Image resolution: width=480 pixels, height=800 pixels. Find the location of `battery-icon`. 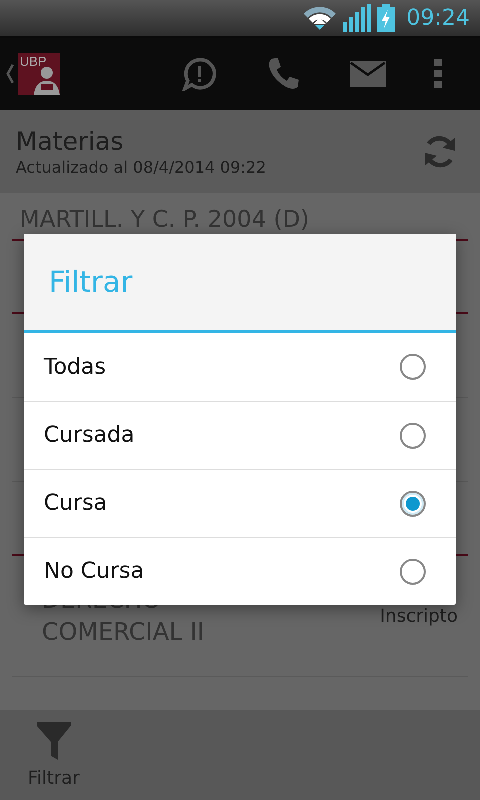

battery-icon is located at coordinates (385, 18).